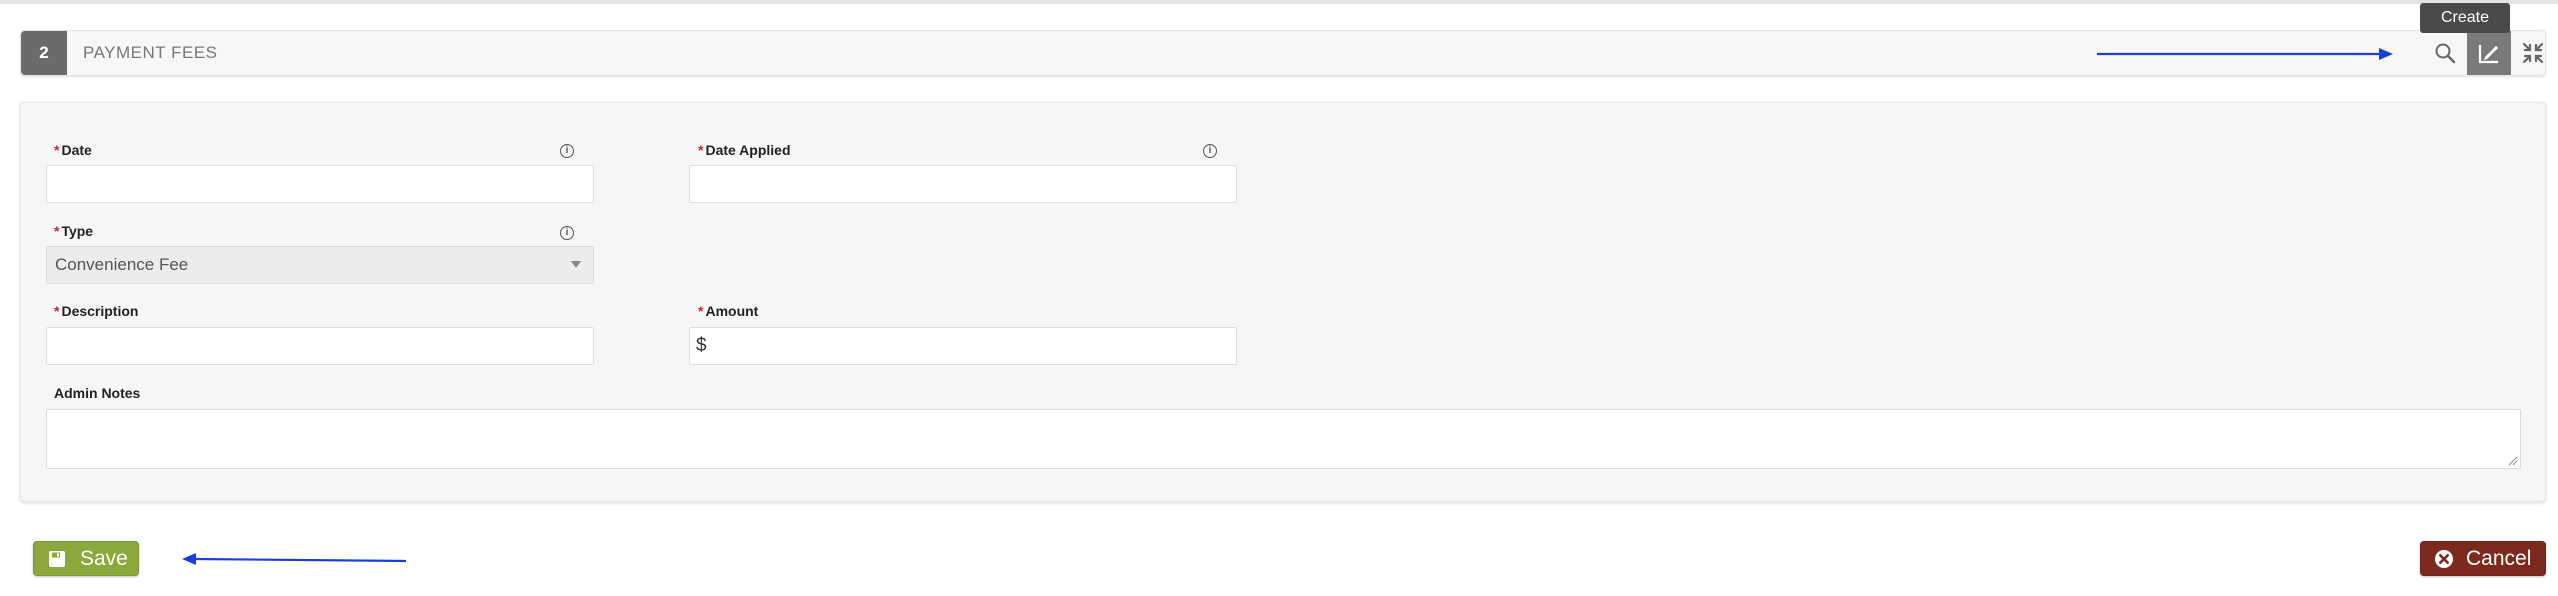 The image size is (2558, 596). I want to click on date-label-text: Date, so click(76, 150).